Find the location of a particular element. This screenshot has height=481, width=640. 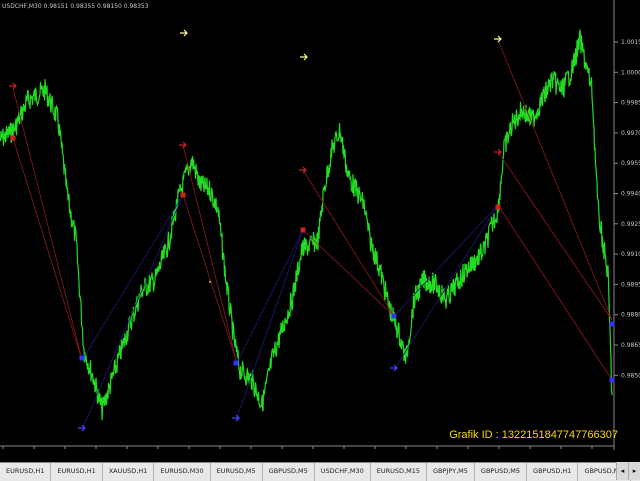

chart-tab: GBPUSD,H1 is located at coordinates (553, 472).